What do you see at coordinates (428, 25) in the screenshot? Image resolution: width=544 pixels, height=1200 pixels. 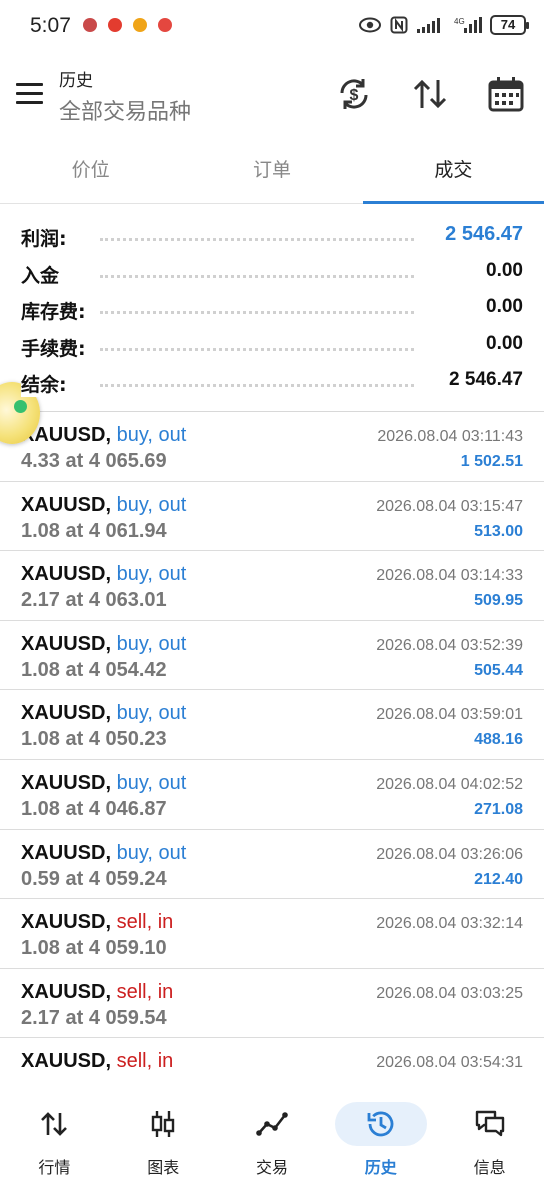 I see `signal-icon` at bounding box center [428, 25].